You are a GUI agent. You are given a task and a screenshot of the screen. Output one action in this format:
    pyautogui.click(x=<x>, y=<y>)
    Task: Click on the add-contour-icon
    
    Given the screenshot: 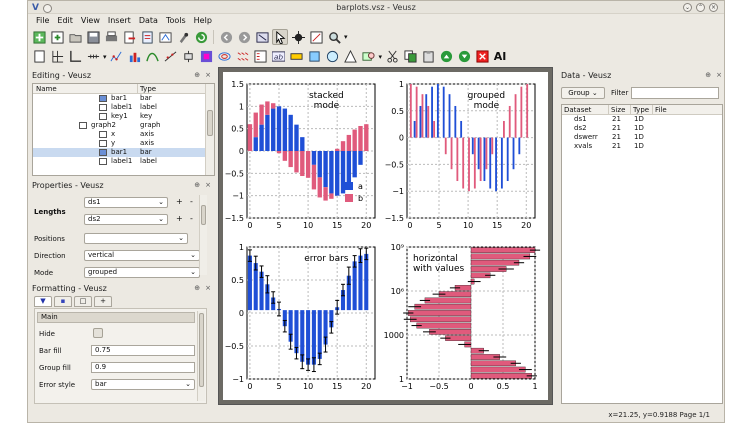 What is the action you would take?
    pyautogui.click(x=225, y=57)
    